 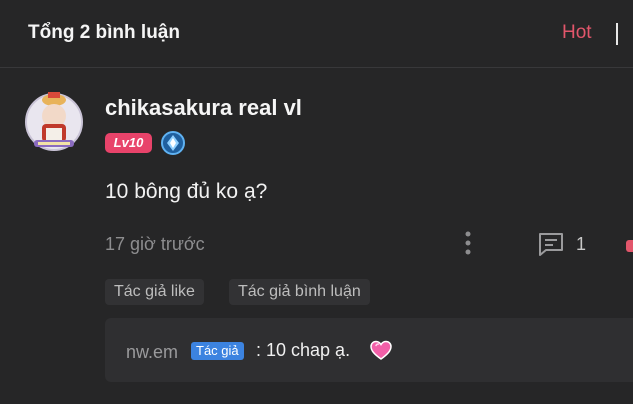 I want to click on comment-timestamp: 17 giờ trước, so click(x=155, y=244).